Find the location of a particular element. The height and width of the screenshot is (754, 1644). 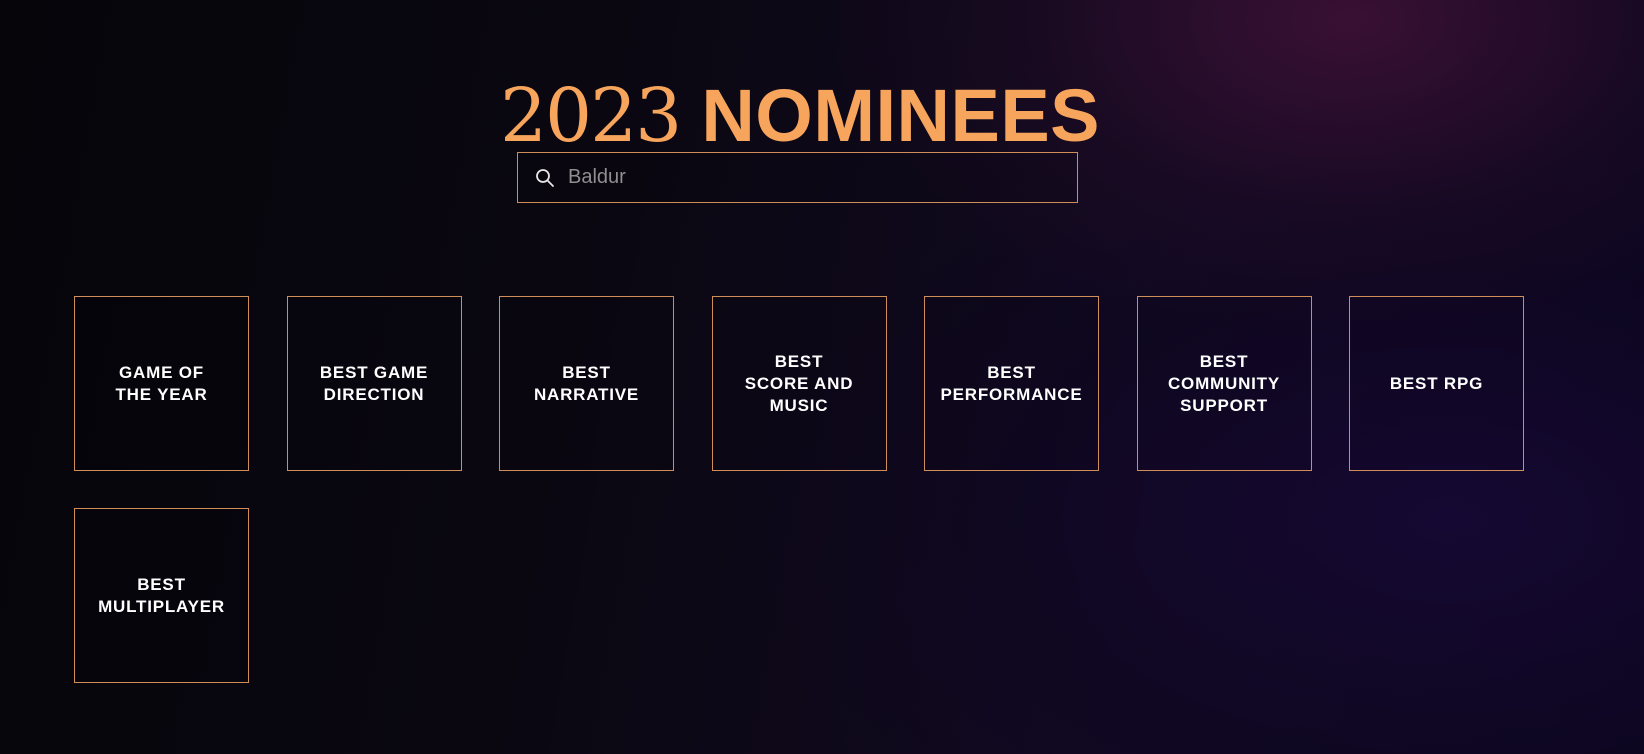

category-card-best-community-support: BEST COMMUNITY SUPPORT is located at coordinates (1224, 383).